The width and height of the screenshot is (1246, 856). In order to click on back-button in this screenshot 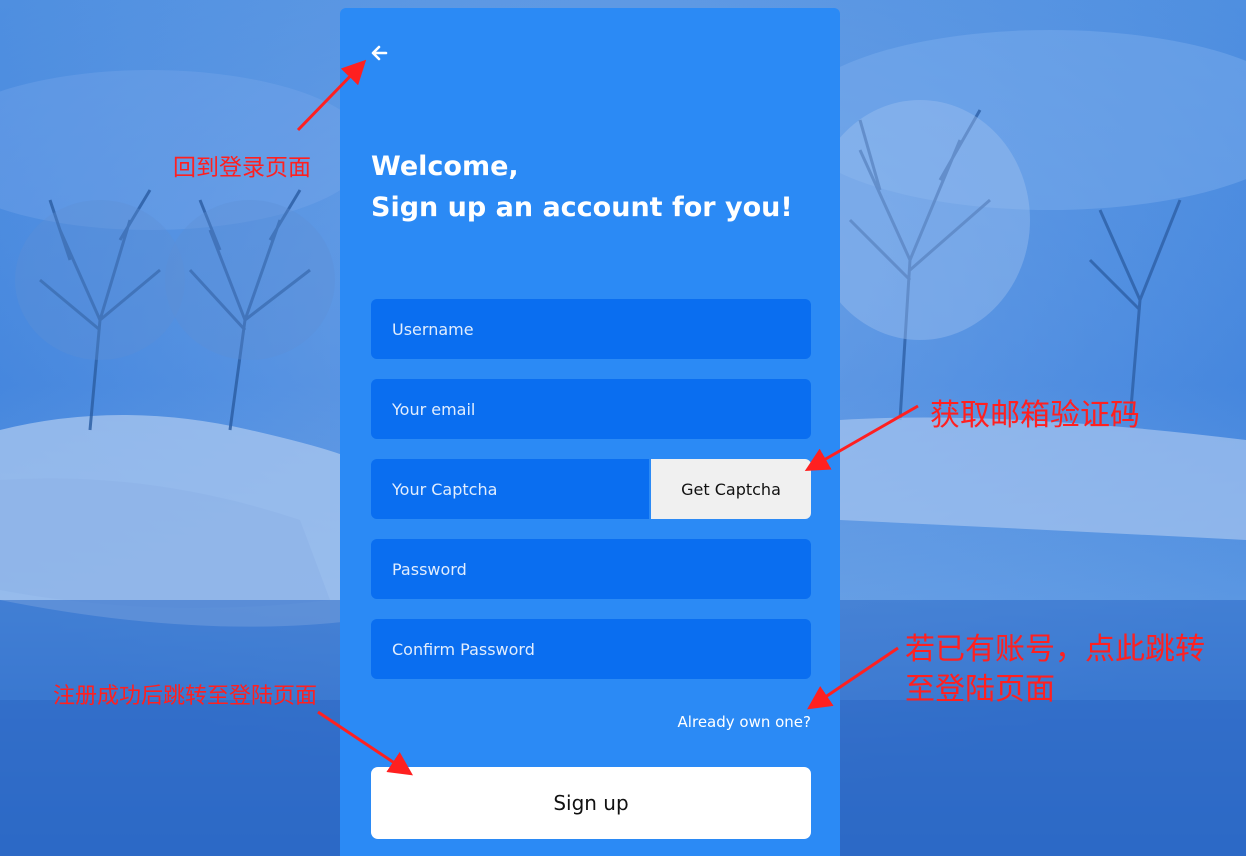, I will do `click(380, 53)`.